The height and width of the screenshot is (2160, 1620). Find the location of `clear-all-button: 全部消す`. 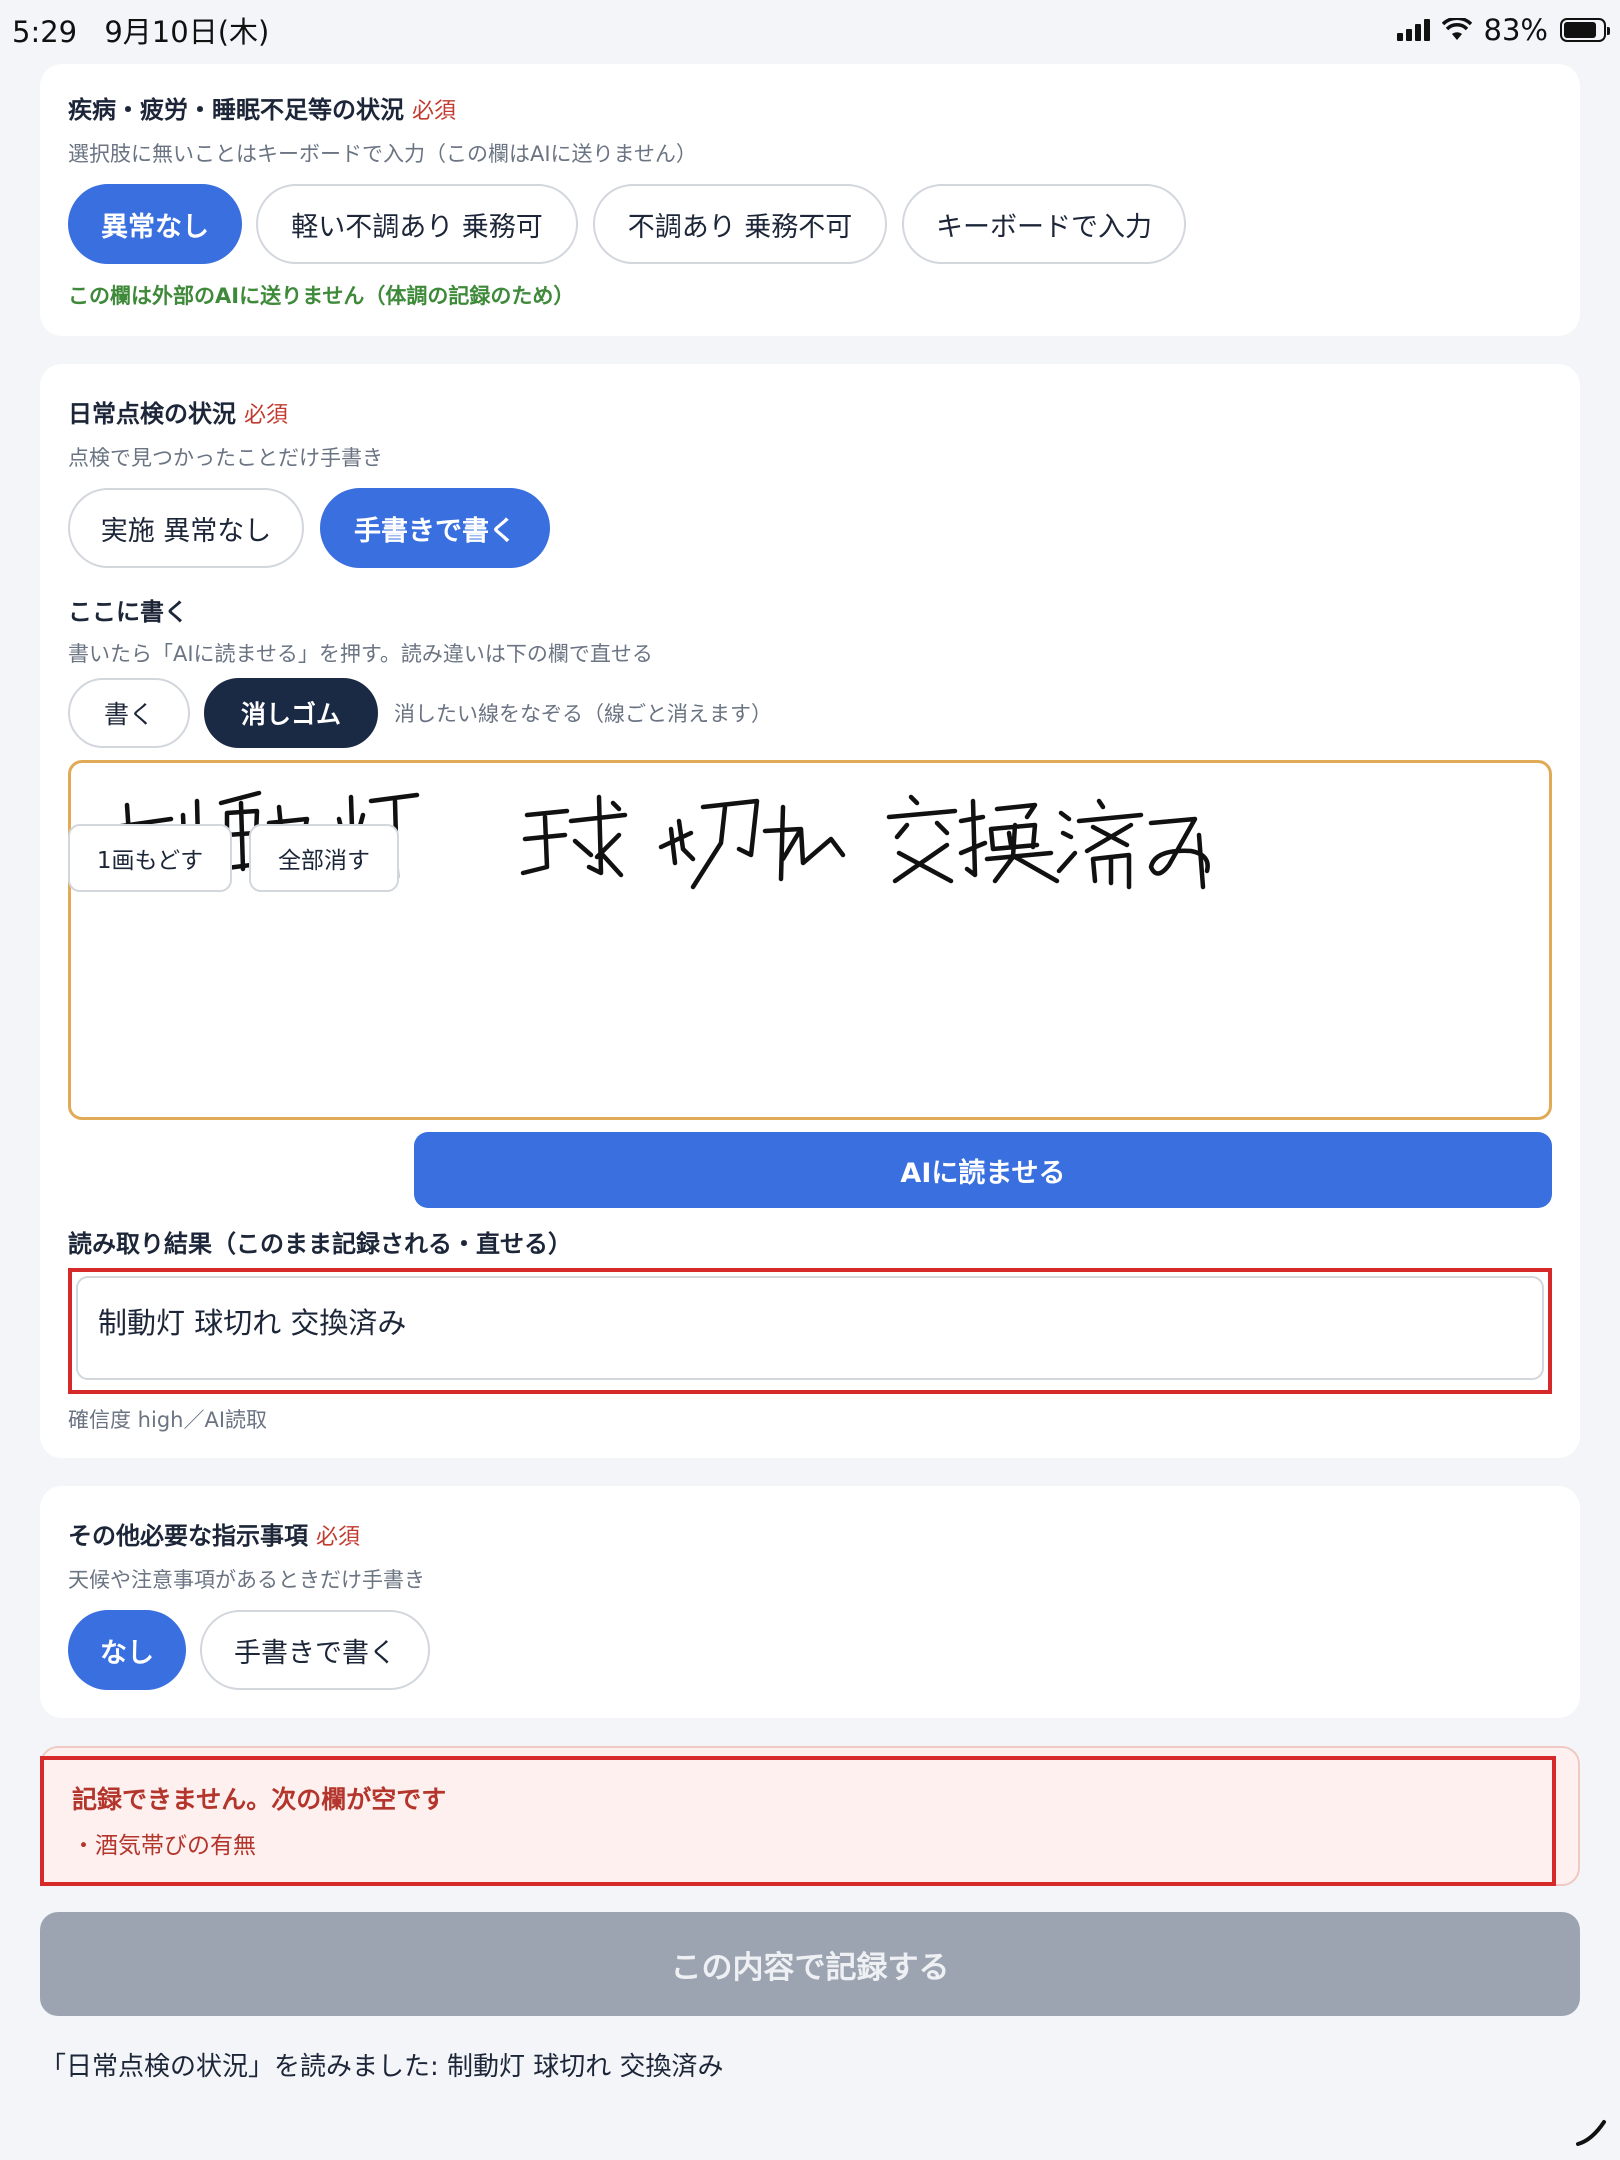

clear-all-button: 全部消す is located at coordinates (324, 858).